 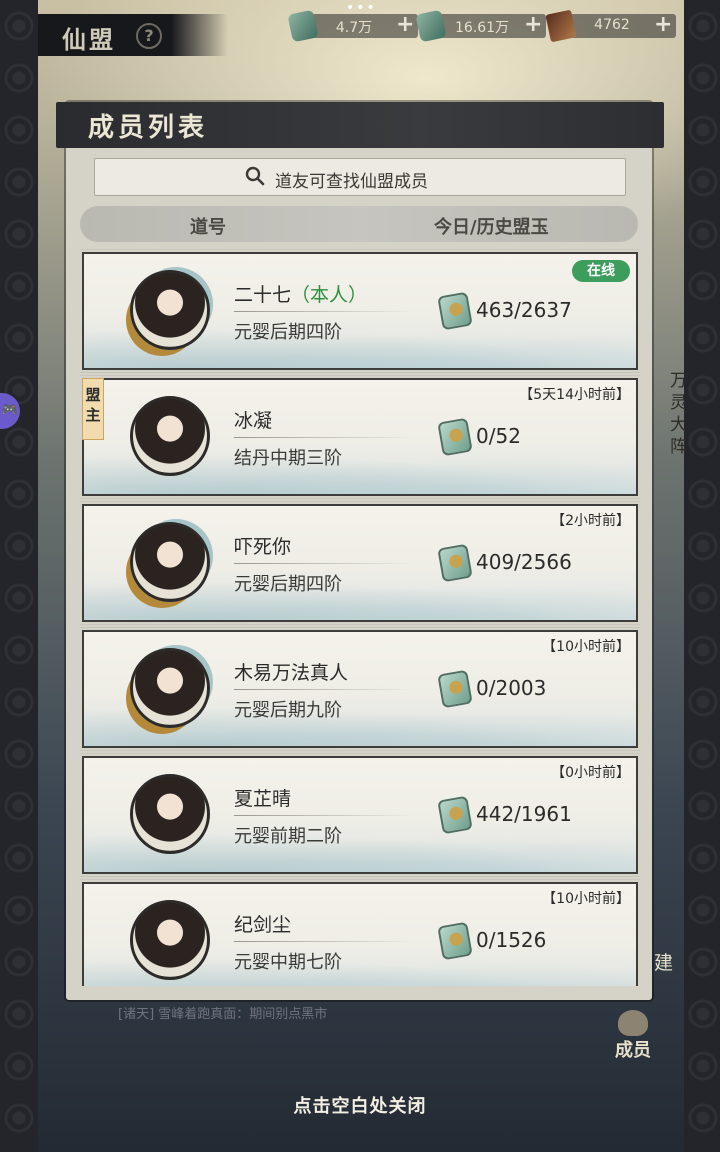 I want to click on member-name-row: 夏芷晴, so click(x=262, y=797).